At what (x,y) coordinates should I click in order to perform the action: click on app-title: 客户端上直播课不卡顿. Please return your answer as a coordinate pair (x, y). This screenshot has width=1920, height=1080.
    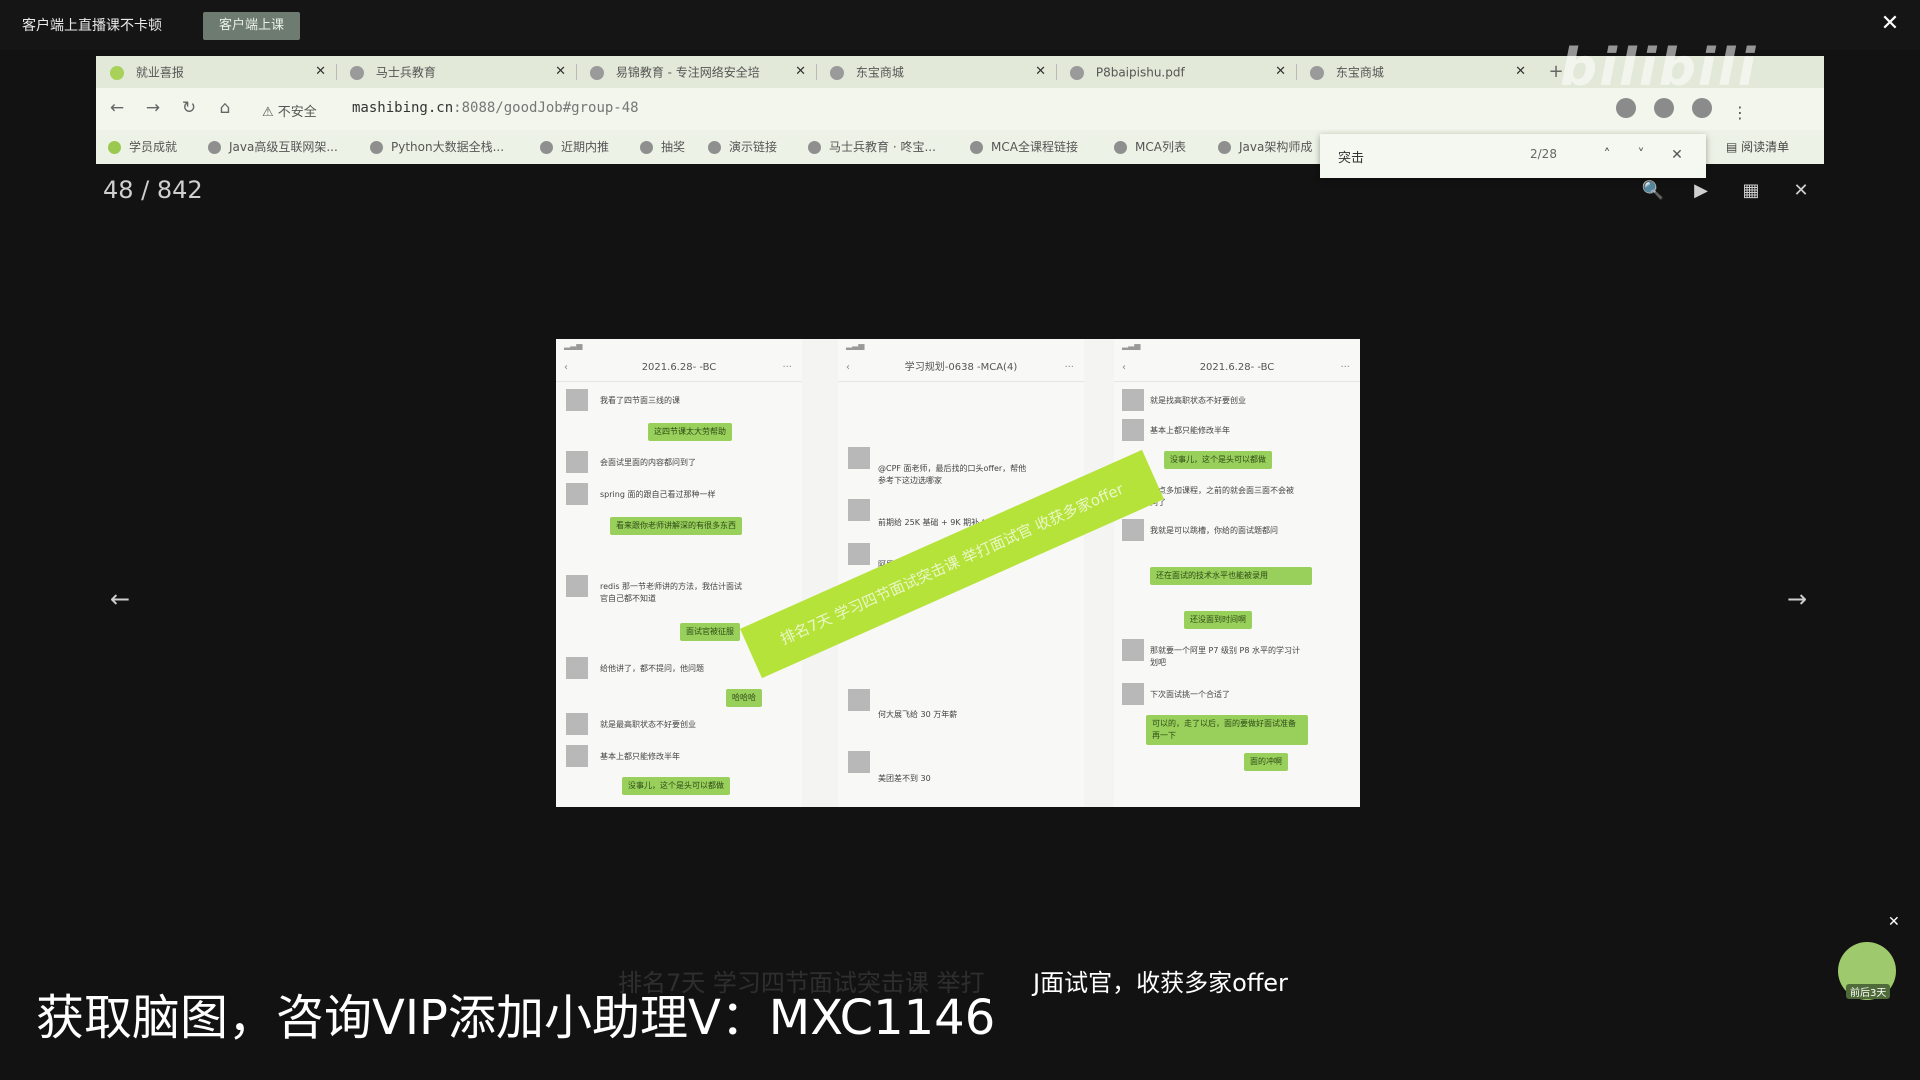
    Looking at the image, I should click on (92, 26).